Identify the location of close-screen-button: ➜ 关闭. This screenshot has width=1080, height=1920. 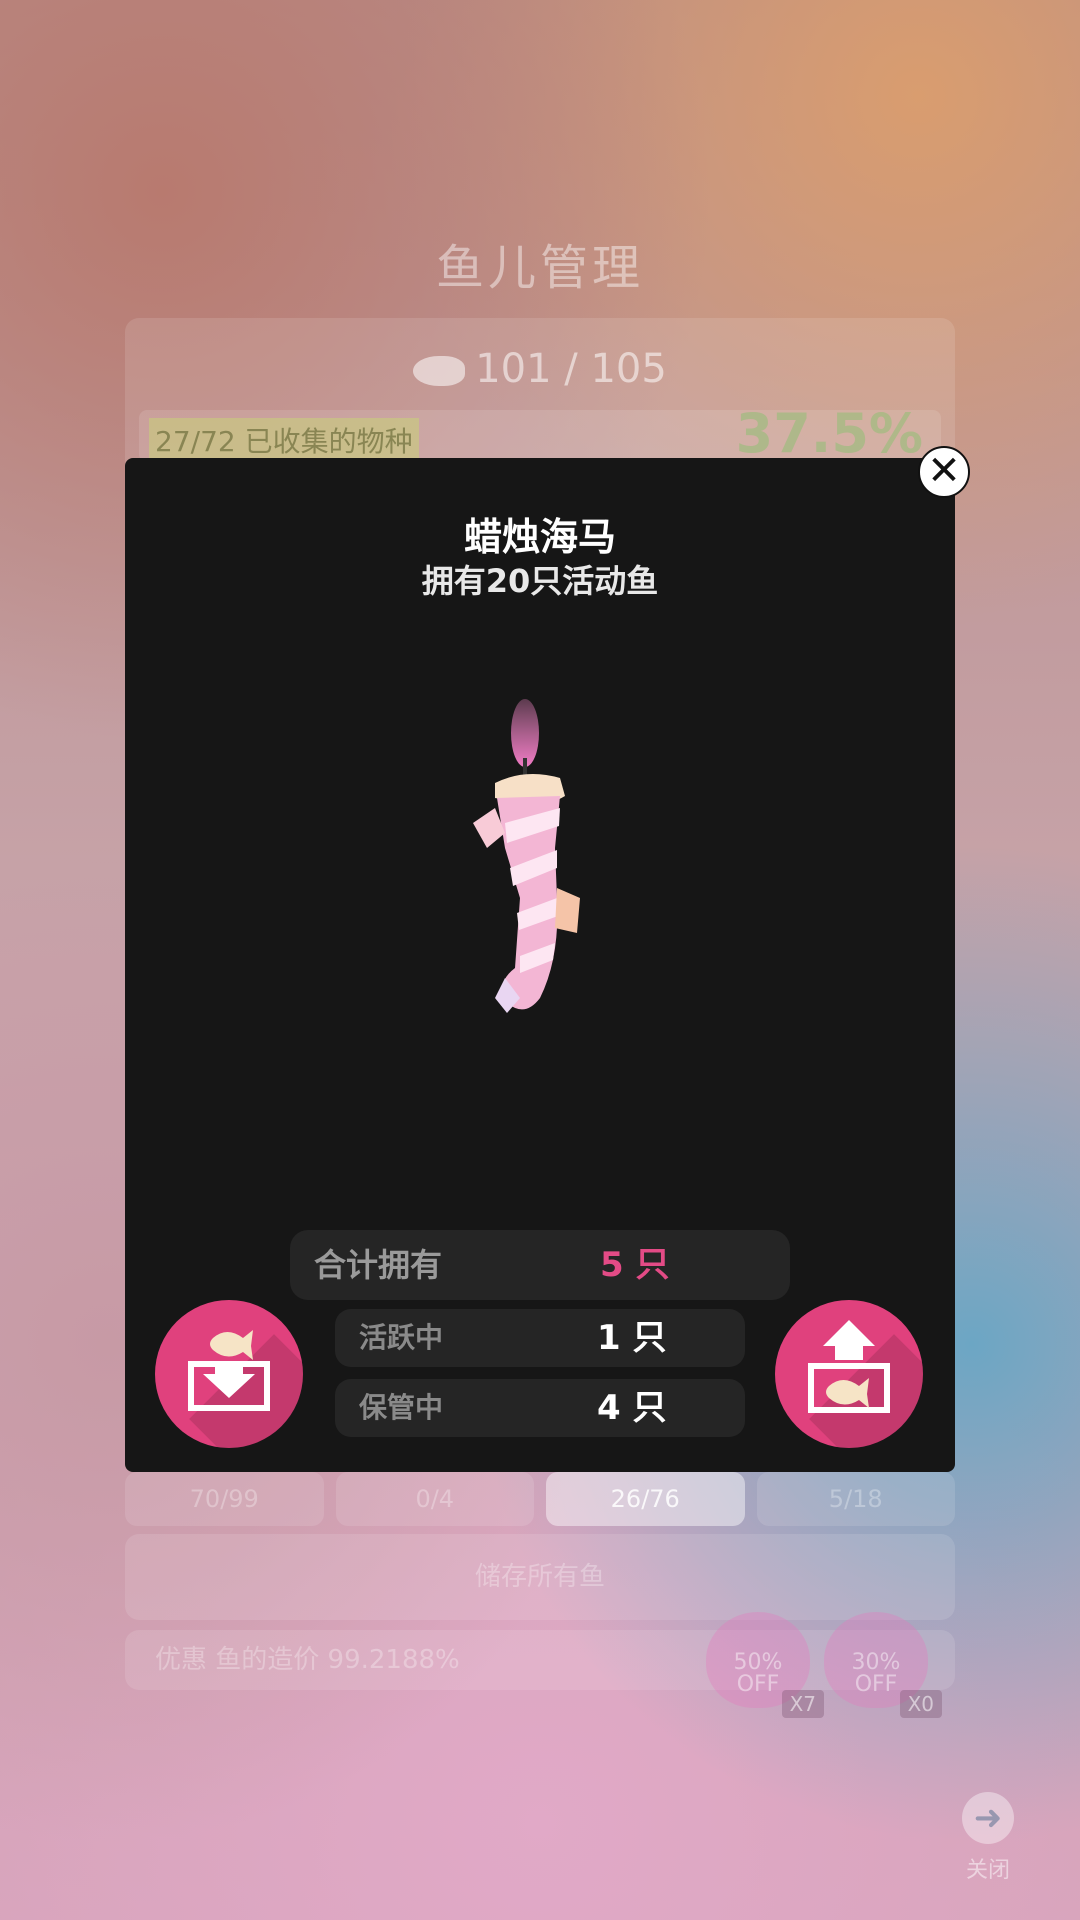
(988, 1838).